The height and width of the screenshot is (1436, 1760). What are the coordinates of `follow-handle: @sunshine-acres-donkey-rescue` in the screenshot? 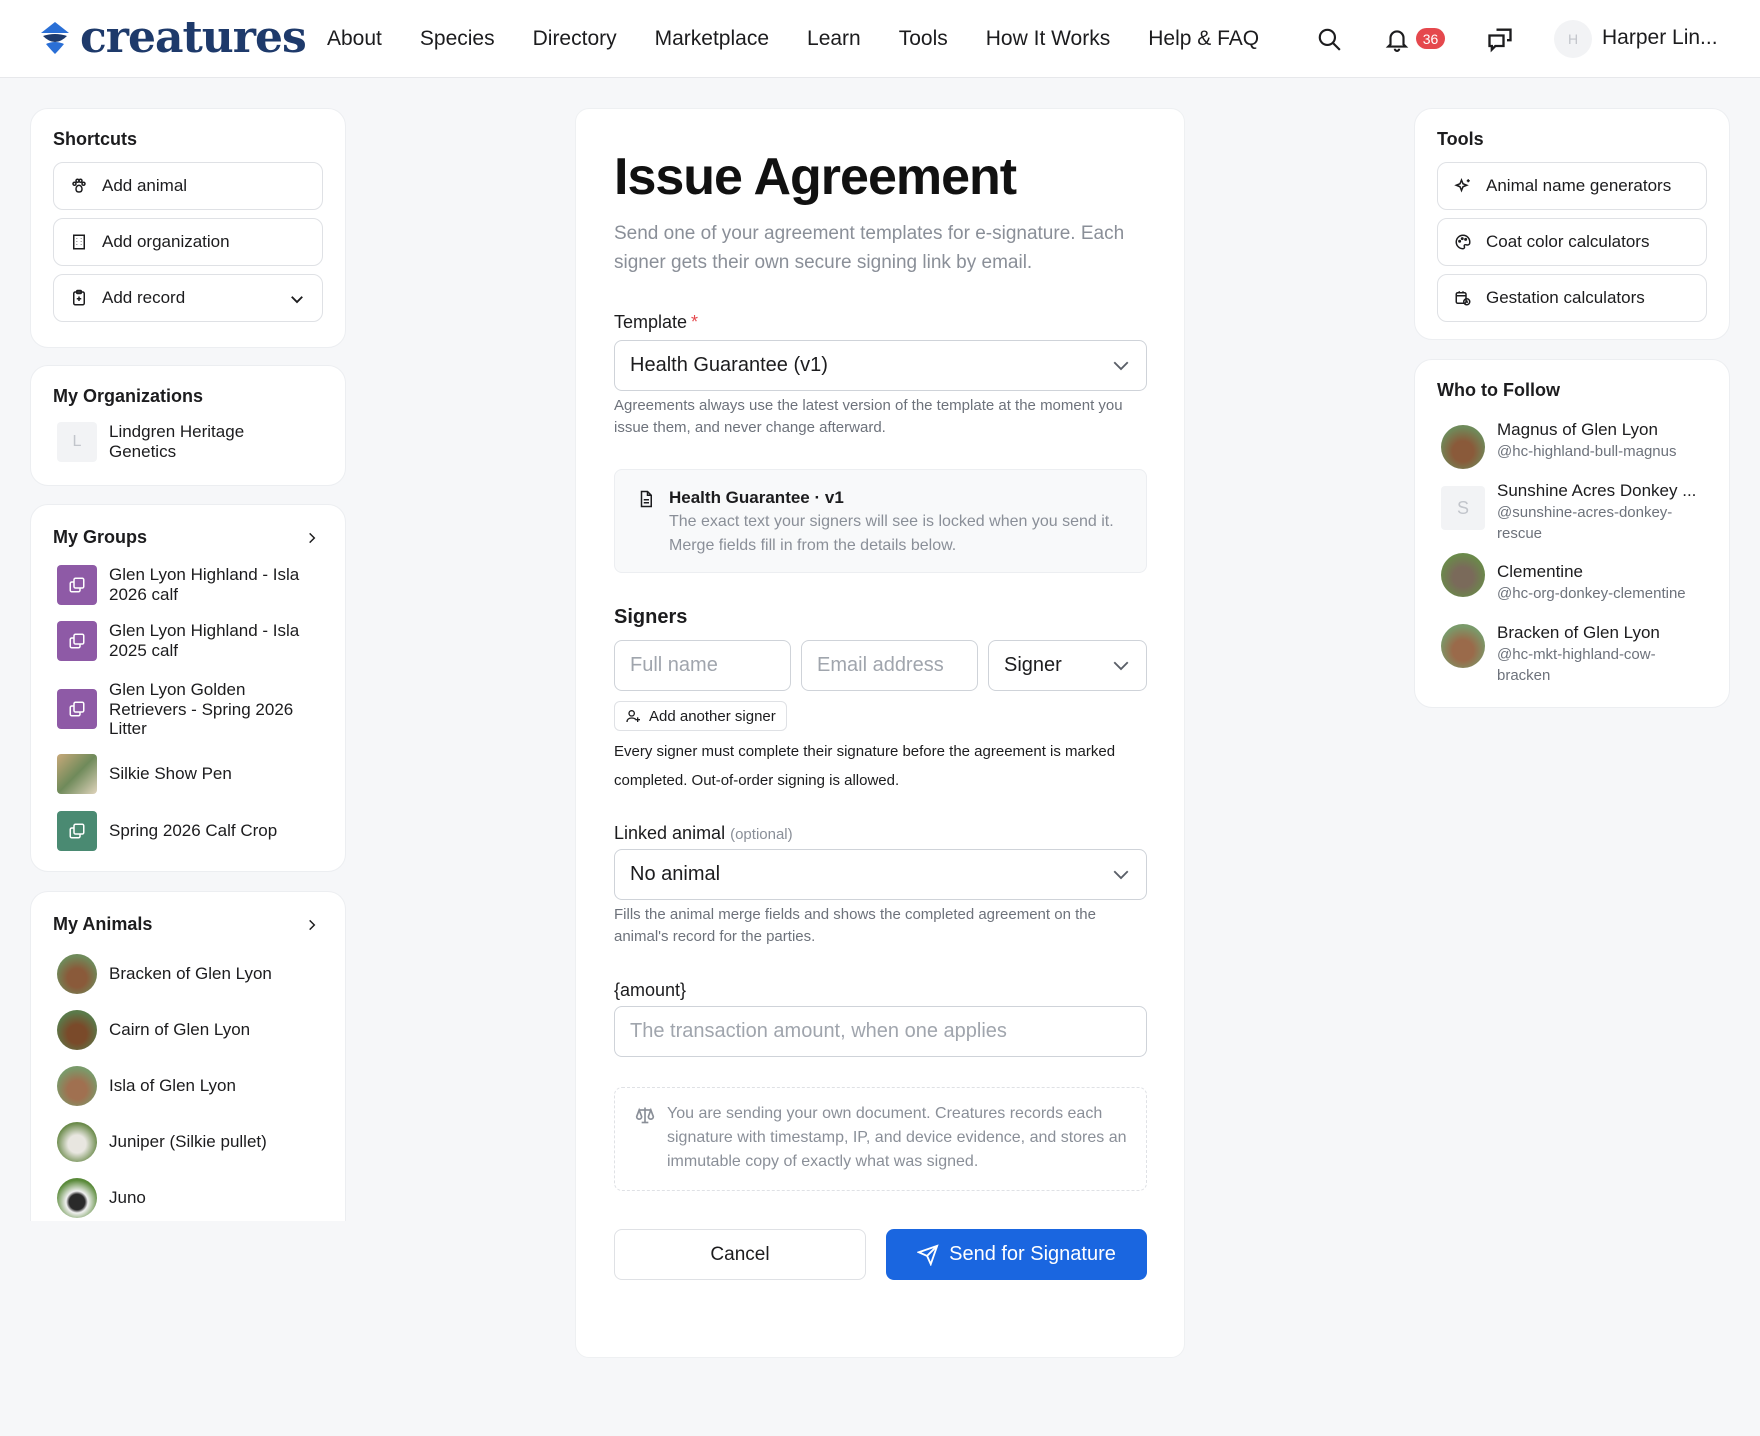 It's located at (1585, 523).